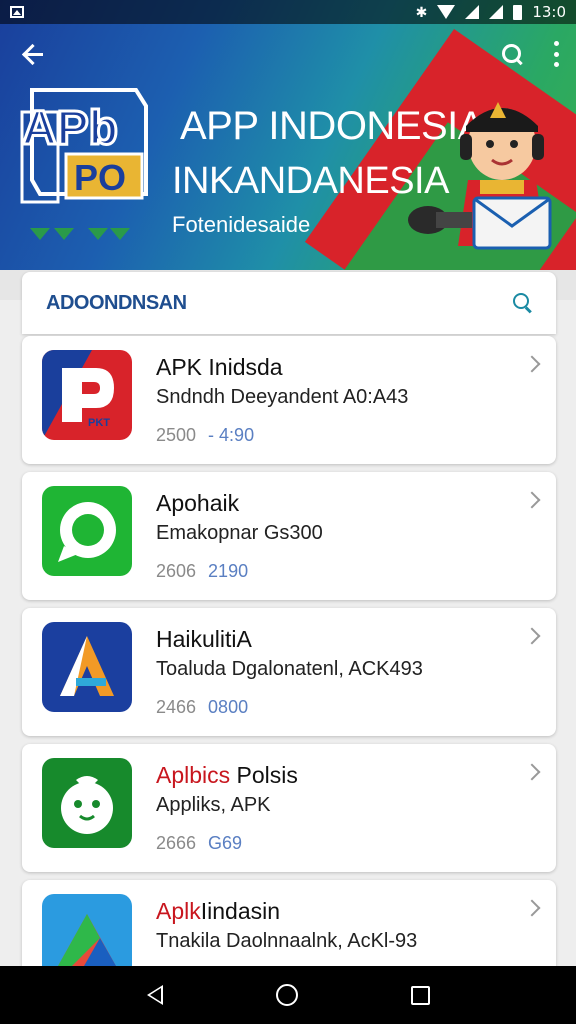 This screenshot has height=1024, width=576. I want to click on status-clock: 13:0, so click(549, 12).